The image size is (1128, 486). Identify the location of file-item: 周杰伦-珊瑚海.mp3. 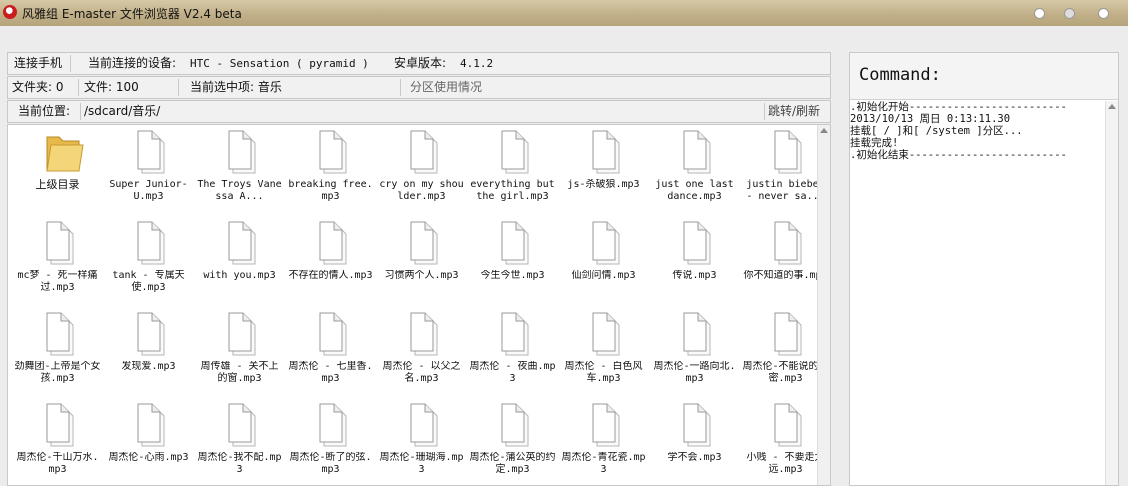
(421, 442).